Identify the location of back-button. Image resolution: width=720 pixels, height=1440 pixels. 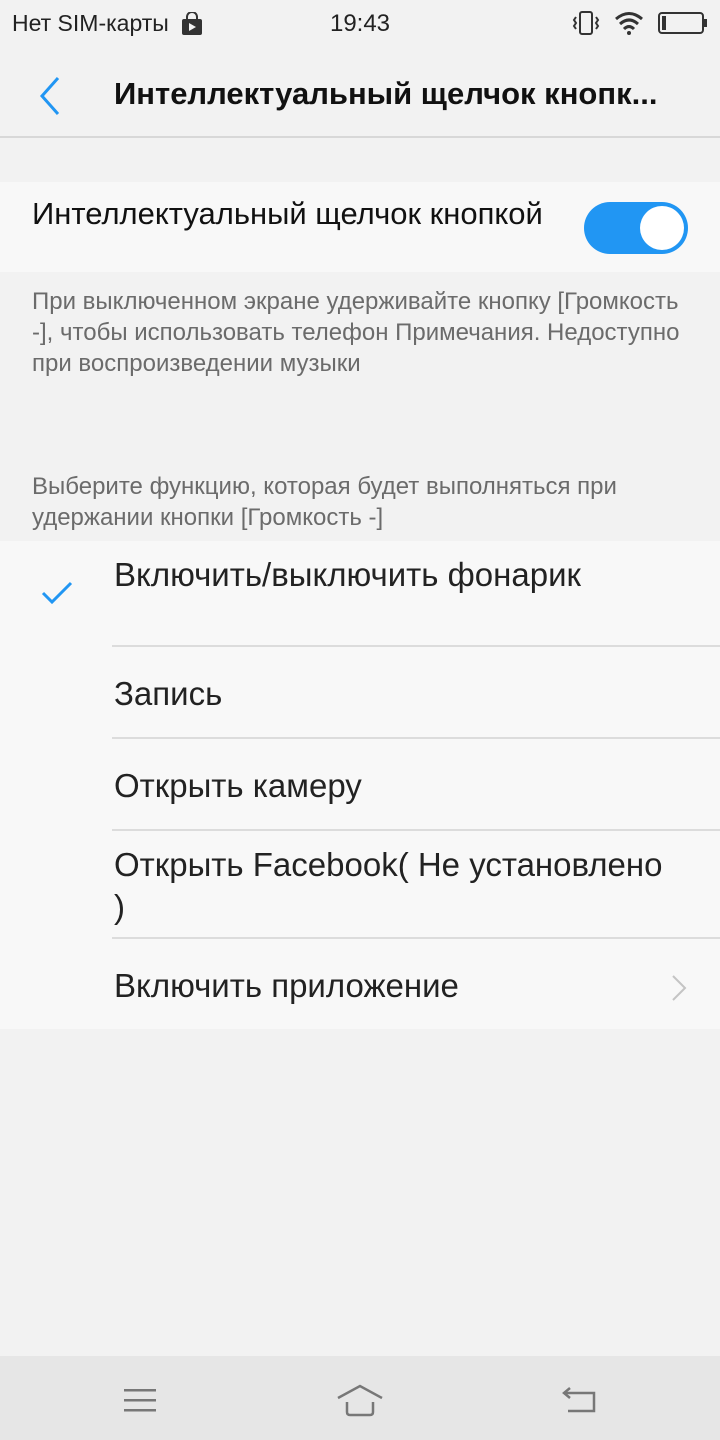
(50, 96).